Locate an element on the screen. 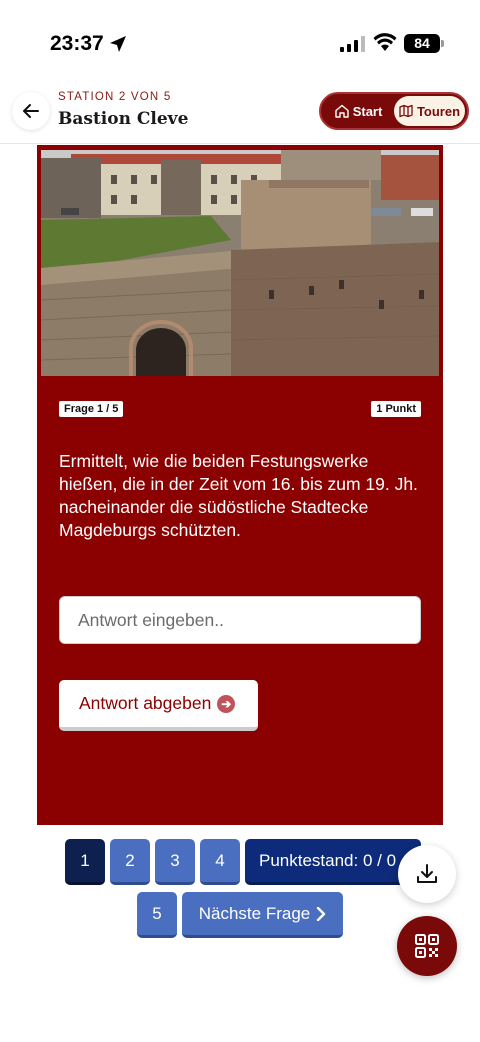 The width and height of the screenshot is (480, 1042). nav-touren-label: Touren is located at coordinates (438, 111).